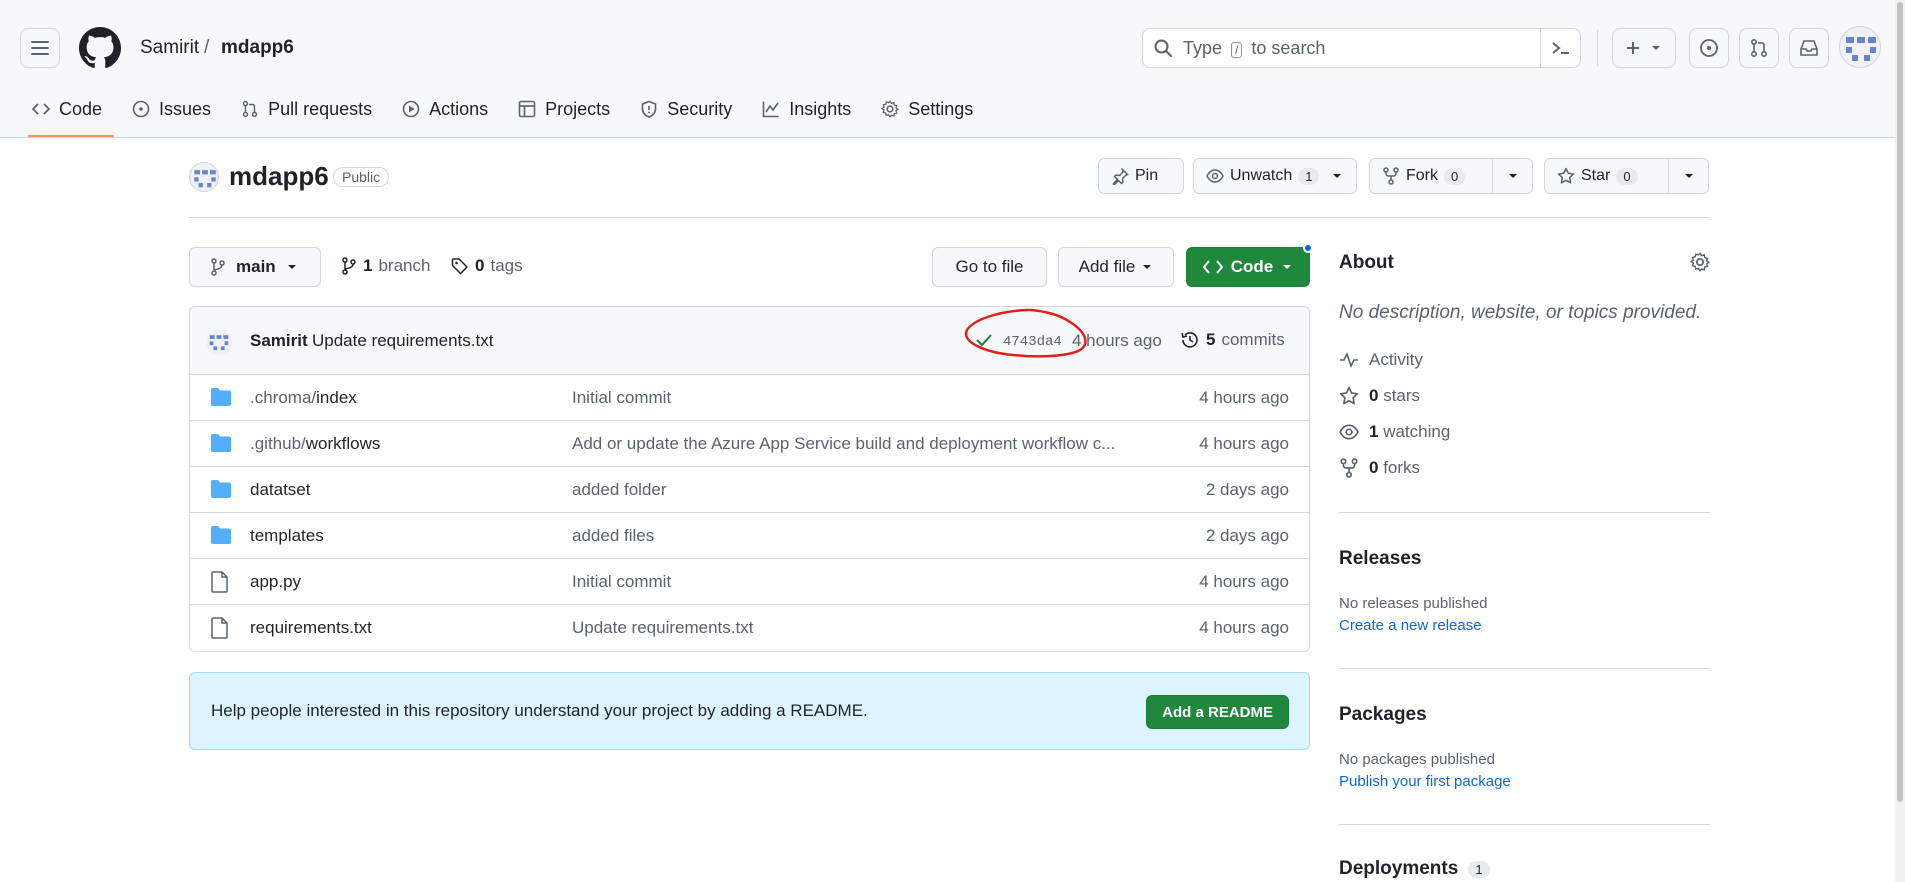 The height and width of the screenshot is (882, 1905). I want to click on tag-label: tags, so click(506, 265).